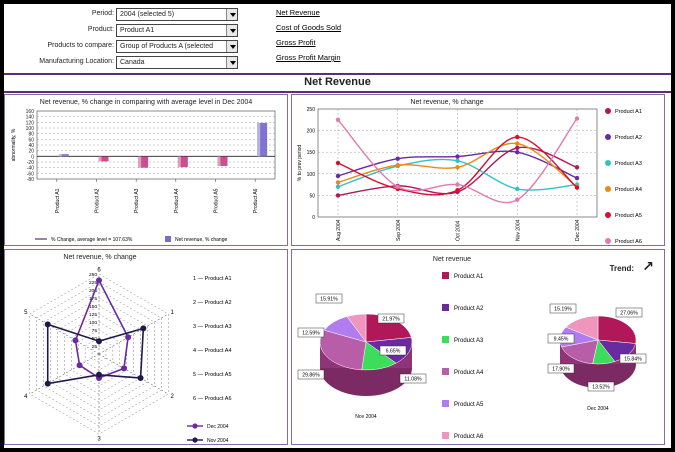  Describe the element at coordinates (212, 303) in the screenshot. I see `radar-axis-legend: 2 — Product A2` at that location.